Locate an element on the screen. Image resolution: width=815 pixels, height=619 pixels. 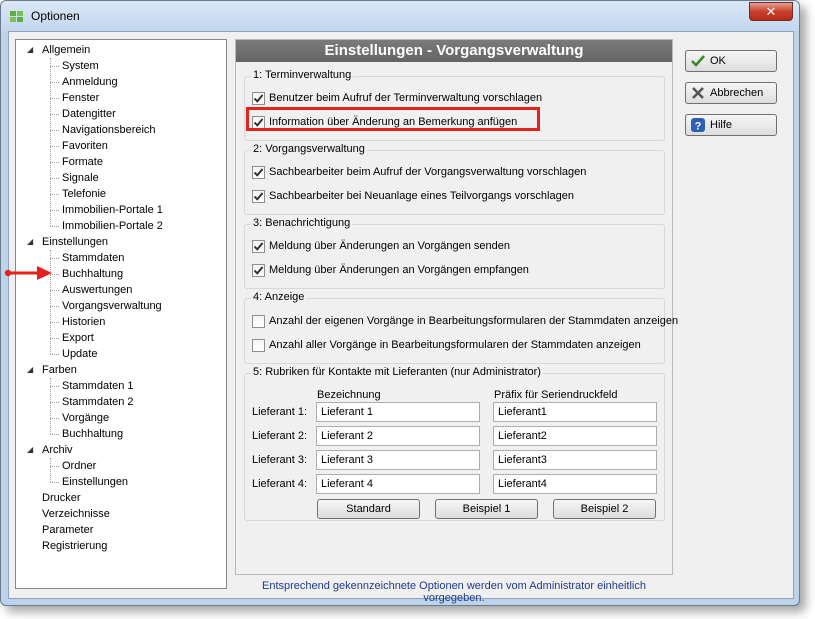
tree-item: Update is located at coordinates (79, 354).